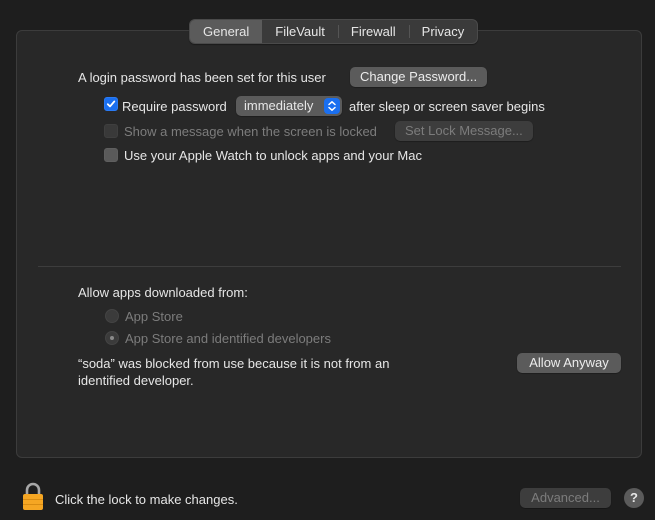  What do you see at coordinates (447, 106) in the screenshot?
I see `require-password-suffix: after sleep or screen saver begins` at bounding box center [447, 106].